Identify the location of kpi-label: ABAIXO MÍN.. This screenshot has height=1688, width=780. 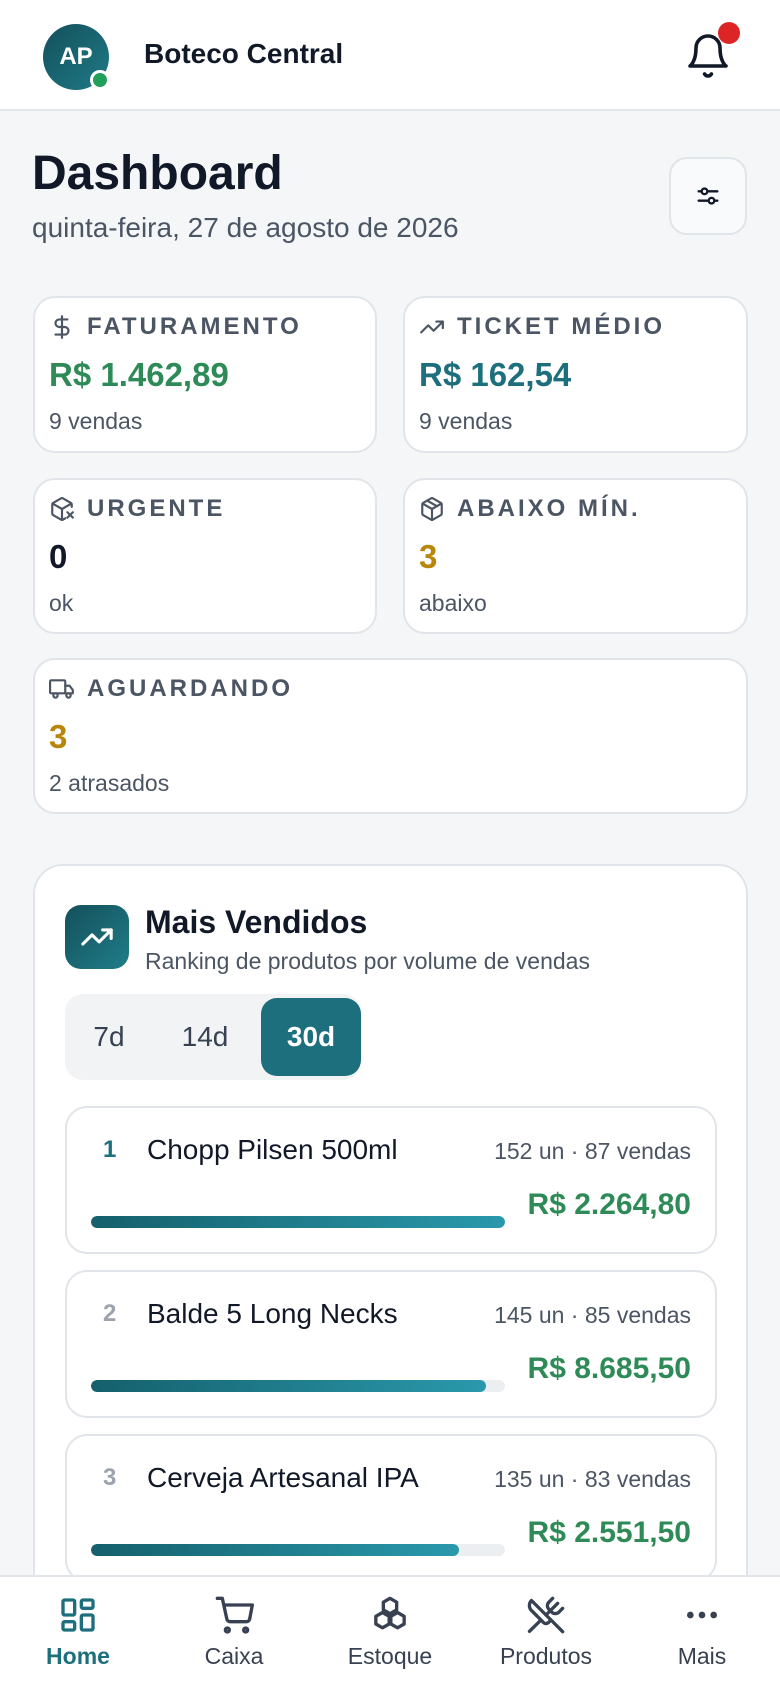
(549, 508).